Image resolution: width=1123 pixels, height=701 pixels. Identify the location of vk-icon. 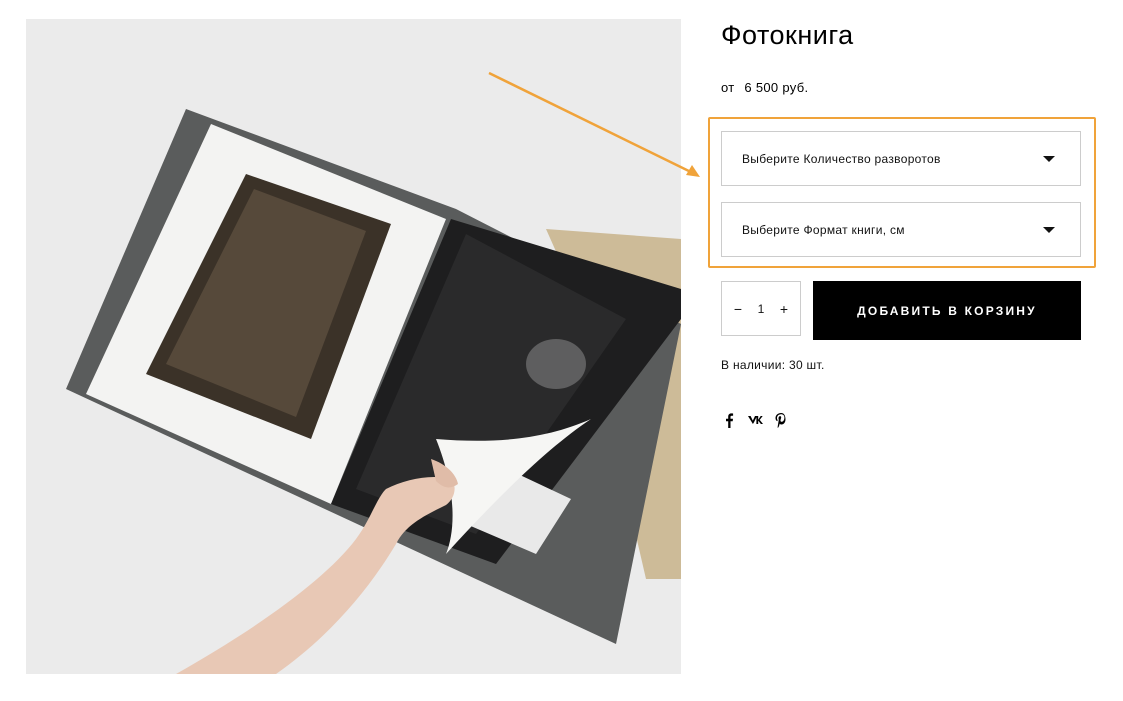
(755, 420).